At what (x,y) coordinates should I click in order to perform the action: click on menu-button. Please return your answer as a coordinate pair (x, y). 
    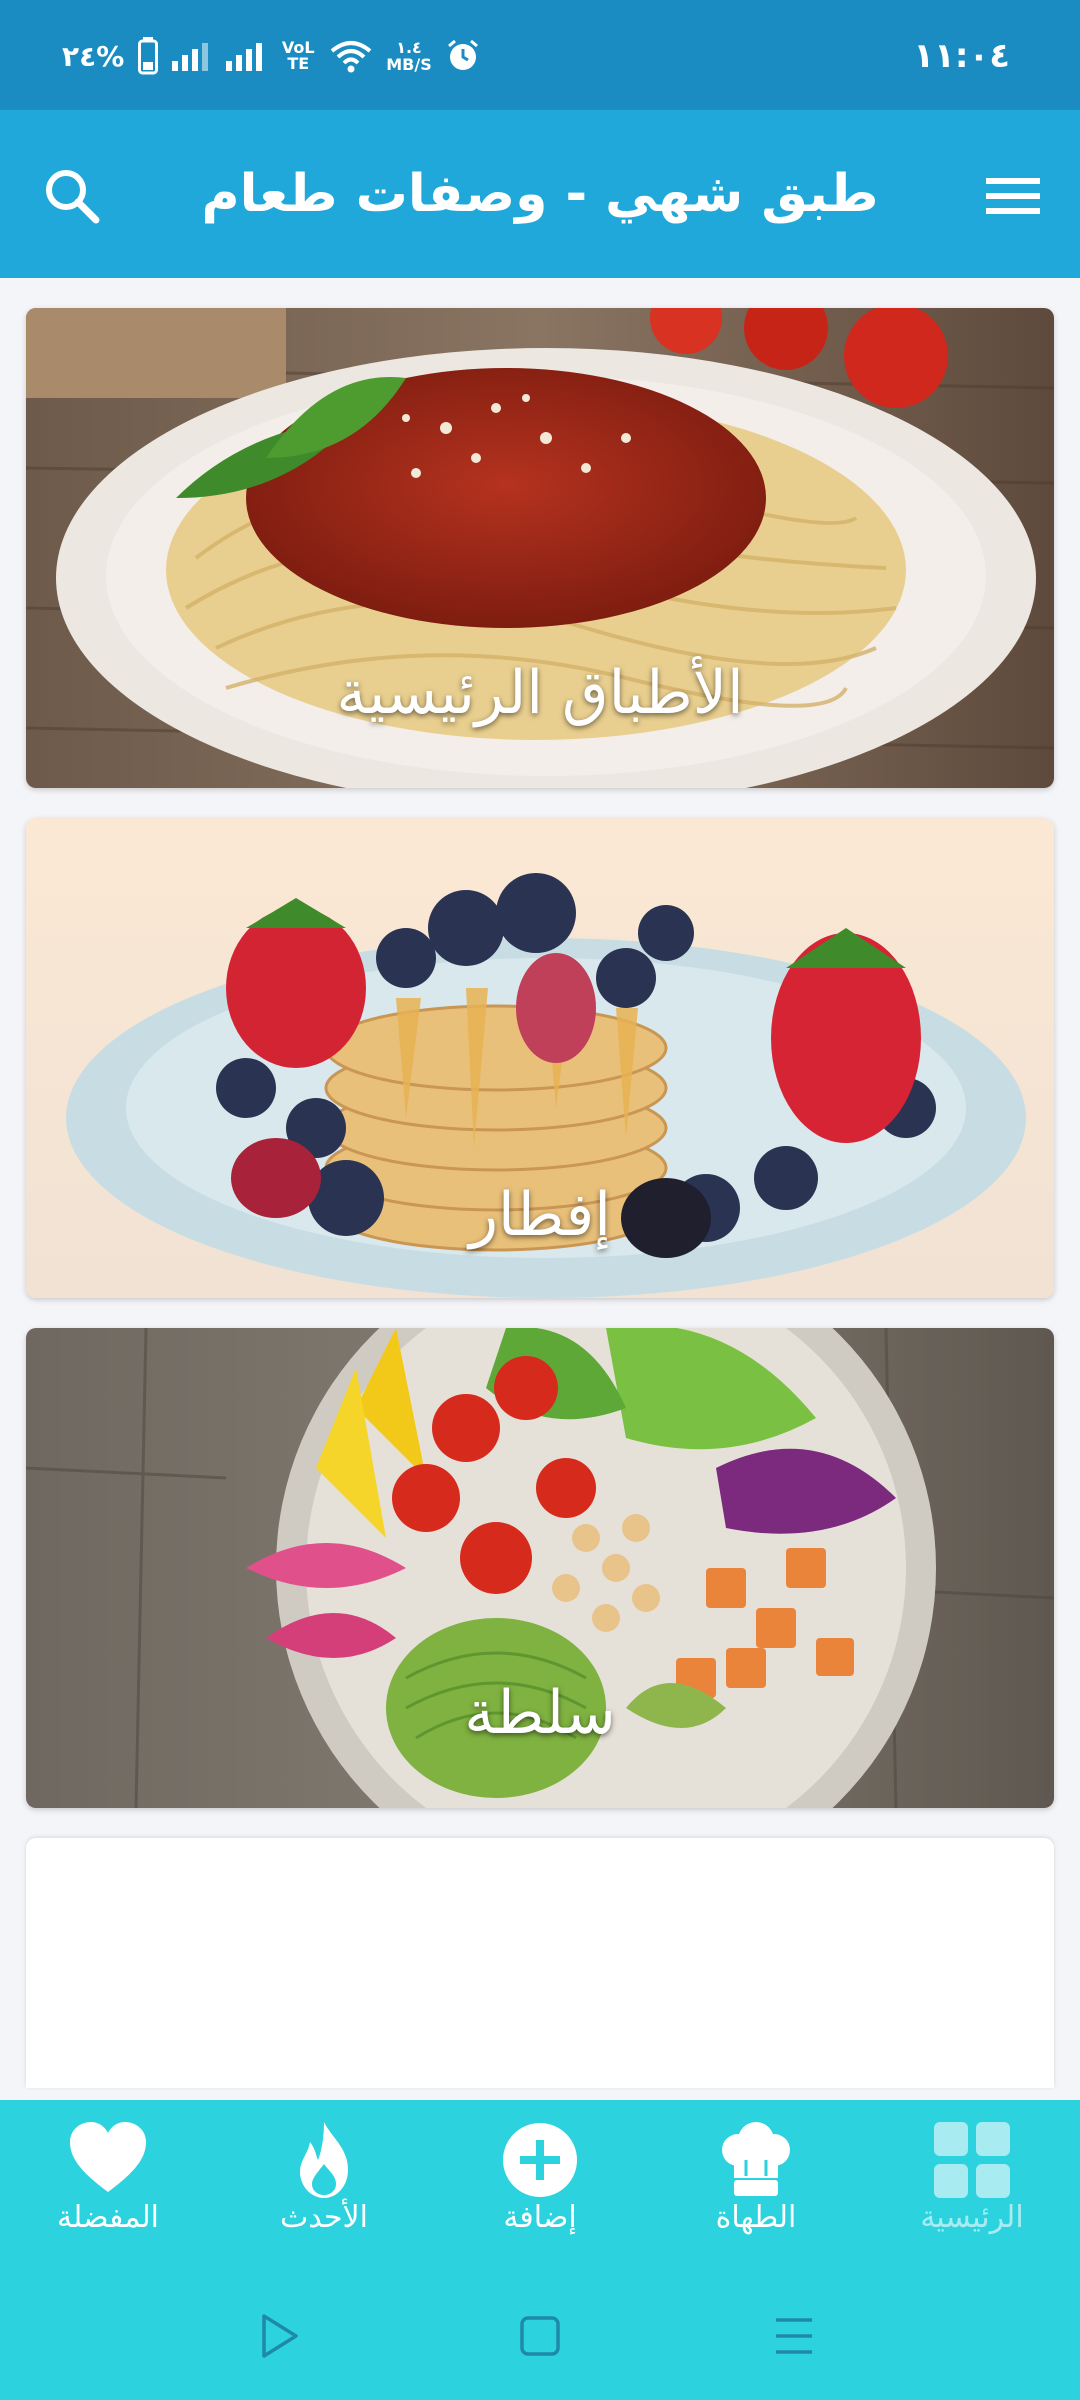
    Looking at the image, I should click on (1012, 196).